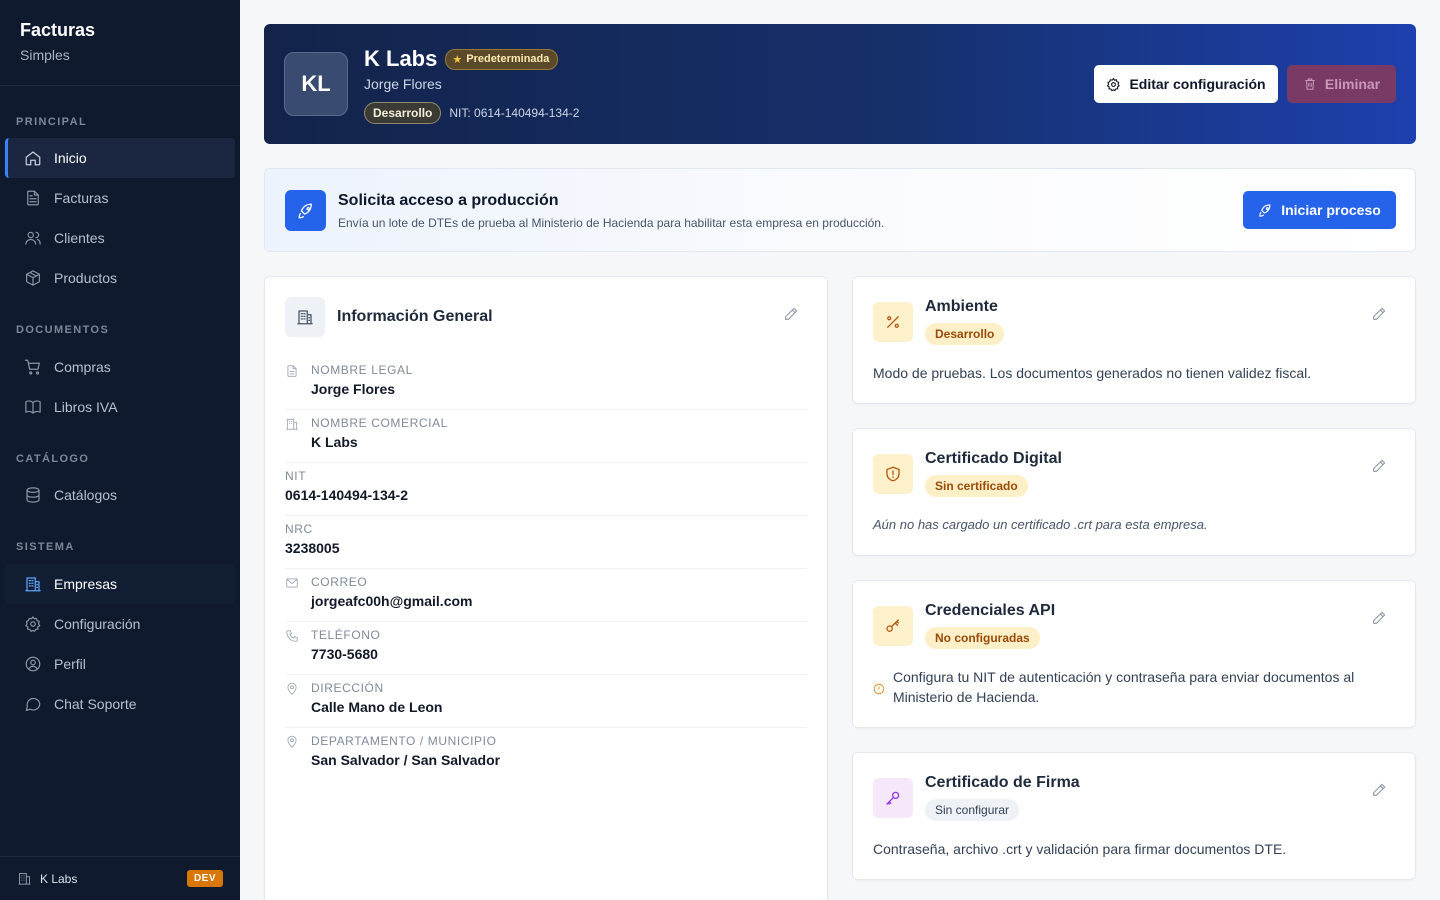  Describe the element at coordinates (990, 610) in the screenshot. I see `credenciales-title: Credenciales API` at that location.